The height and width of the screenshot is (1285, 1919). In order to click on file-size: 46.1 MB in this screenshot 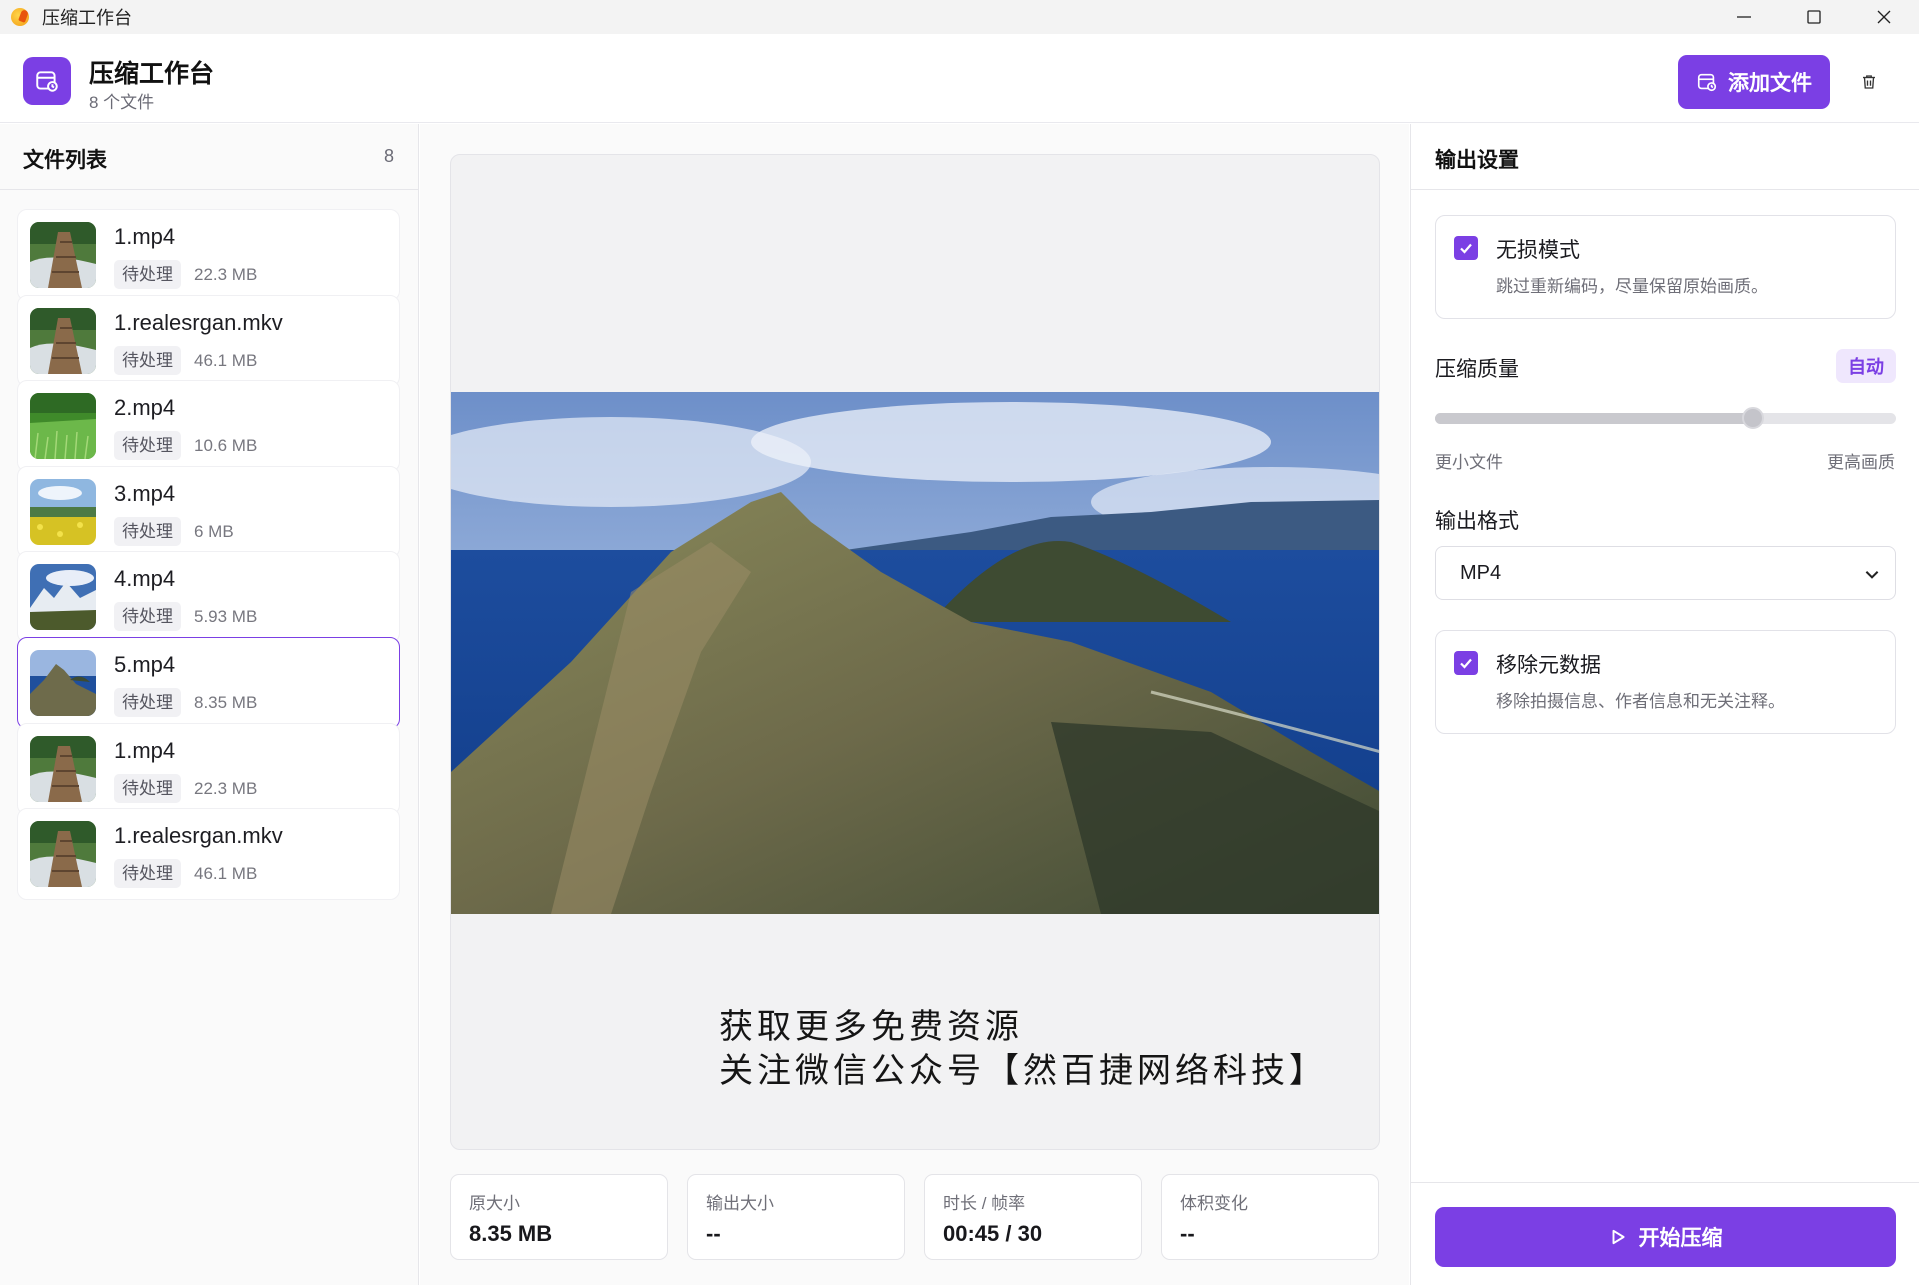, I will do `click(226, 360)`.